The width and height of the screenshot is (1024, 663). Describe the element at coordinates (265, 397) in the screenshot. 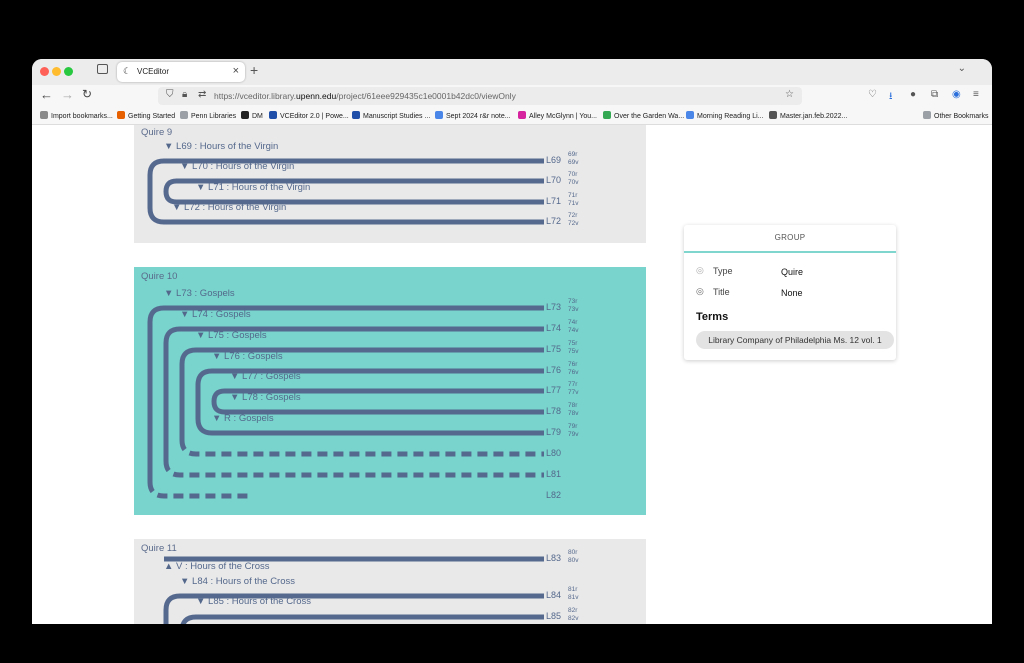

I see `leaf-label: ▼ L78 : Gospels` at that location.